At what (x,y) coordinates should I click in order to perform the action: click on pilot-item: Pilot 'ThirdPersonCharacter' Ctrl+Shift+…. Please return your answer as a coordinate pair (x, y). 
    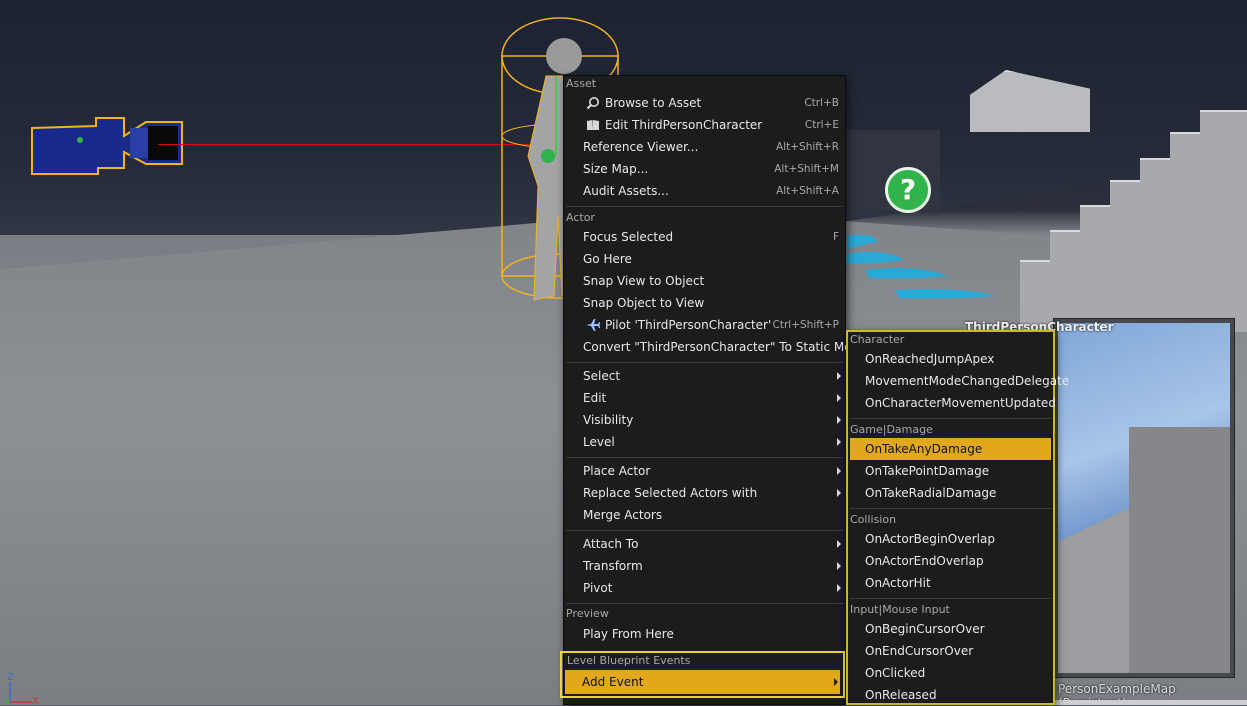
    Looking at the image, I should click on (704, 325).